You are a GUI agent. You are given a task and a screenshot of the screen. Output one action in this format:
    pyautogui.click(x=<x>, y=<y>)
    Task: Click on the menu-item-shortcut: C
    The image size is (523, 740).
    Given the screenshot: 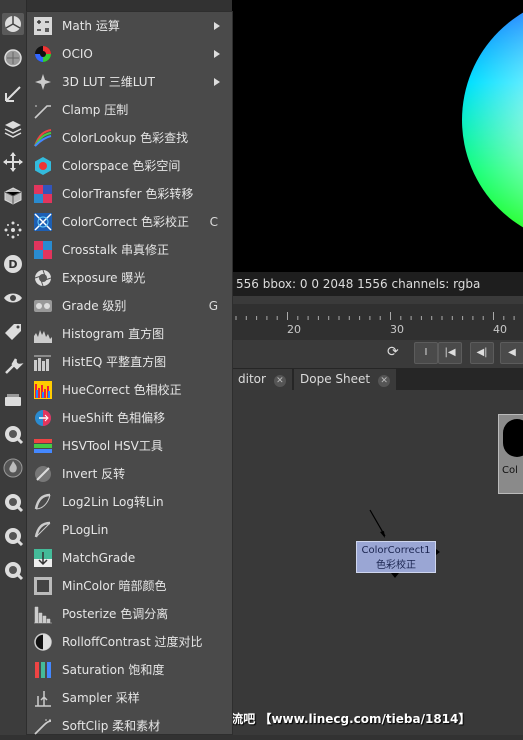 What is the action you would take?
    pyautogui.click(x=213, y=222)
    